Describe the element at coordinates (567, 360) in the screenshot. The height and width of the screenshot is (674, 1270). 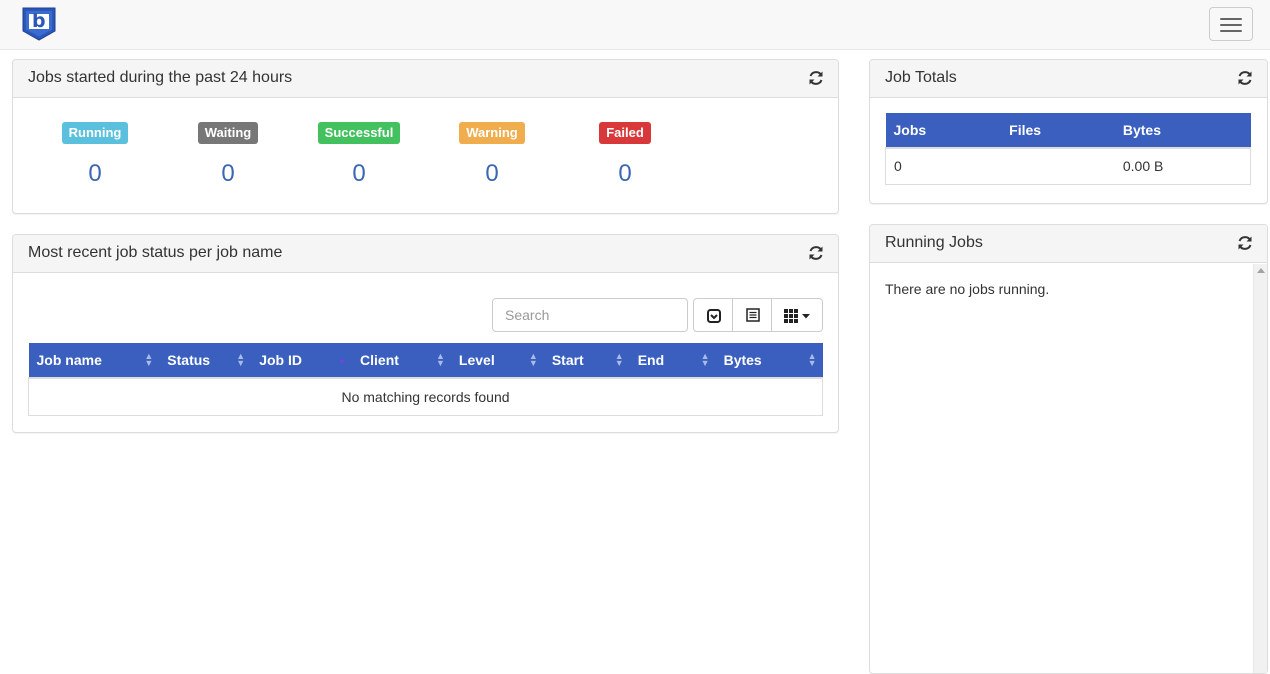
I see `column-label: Start` at that location.